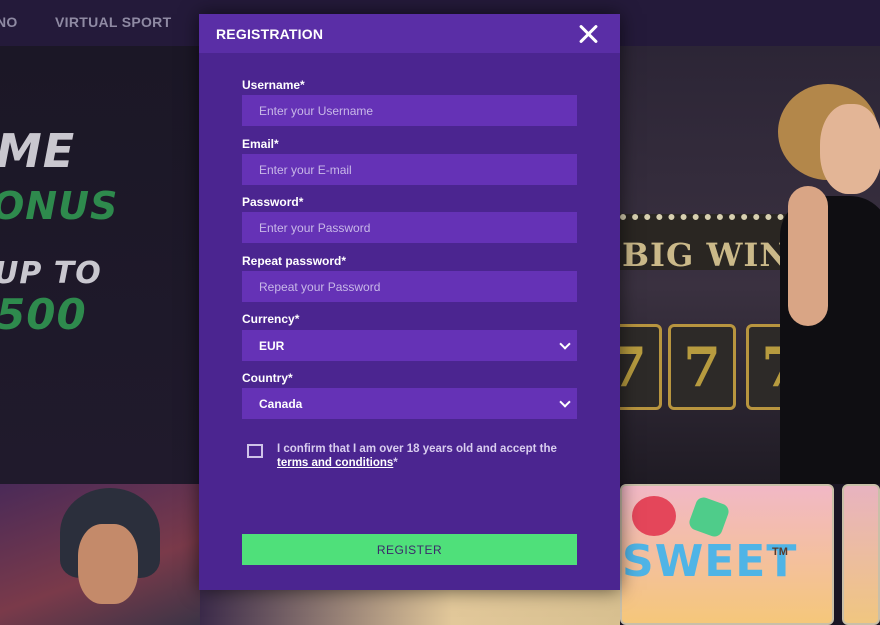  What do you see at coordinates (710, 561) in the screenshot?
I see `sweet-logo-text: SWEET` at bounding box center [710, 561].